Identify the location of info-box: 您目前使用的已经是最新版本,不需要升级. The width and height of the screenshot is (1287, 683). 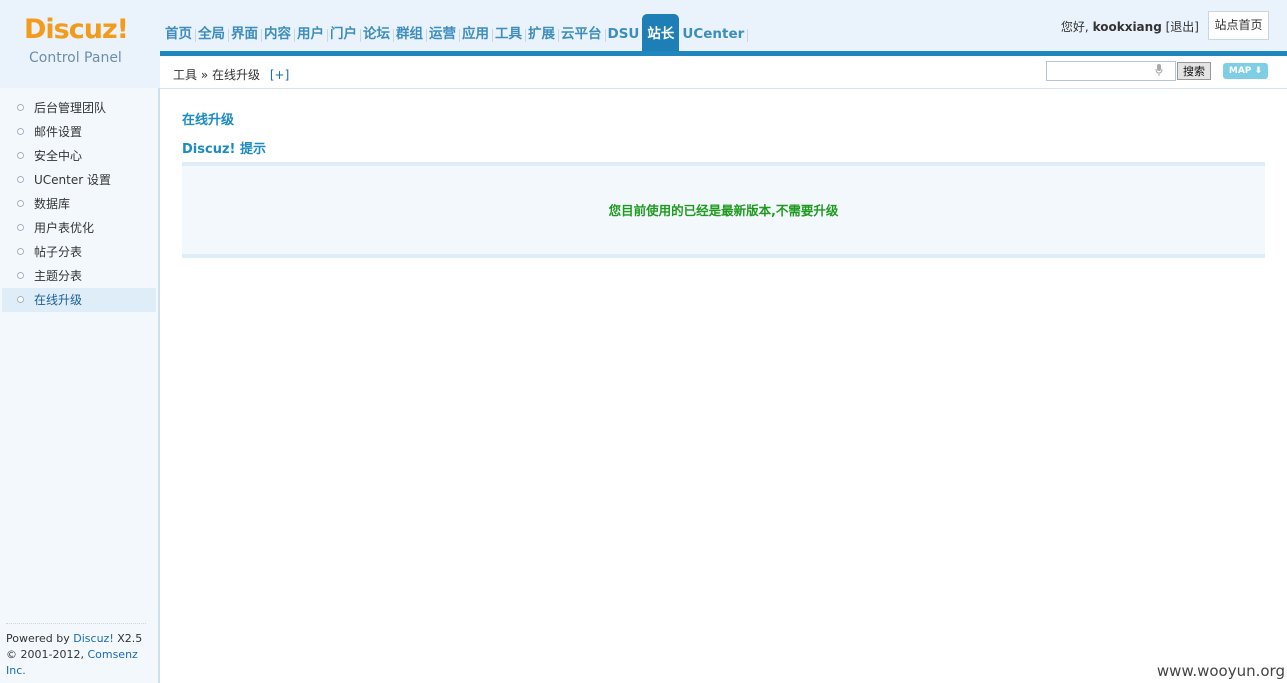
(723, 210).